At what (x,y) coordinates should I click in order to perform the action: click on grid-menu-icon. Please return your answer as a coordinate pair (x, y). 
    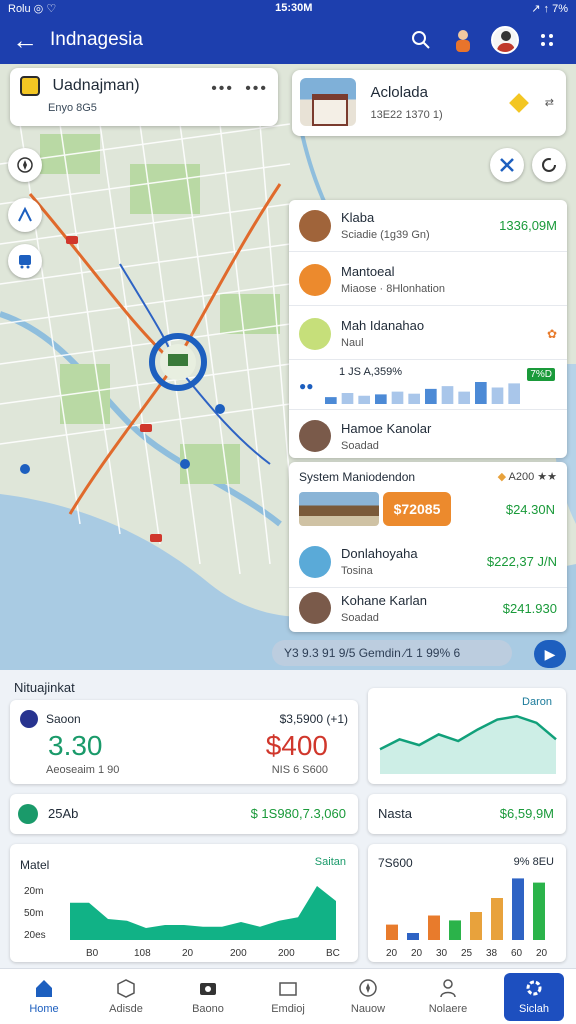
    Looking at the image, I should click on (547, 40).